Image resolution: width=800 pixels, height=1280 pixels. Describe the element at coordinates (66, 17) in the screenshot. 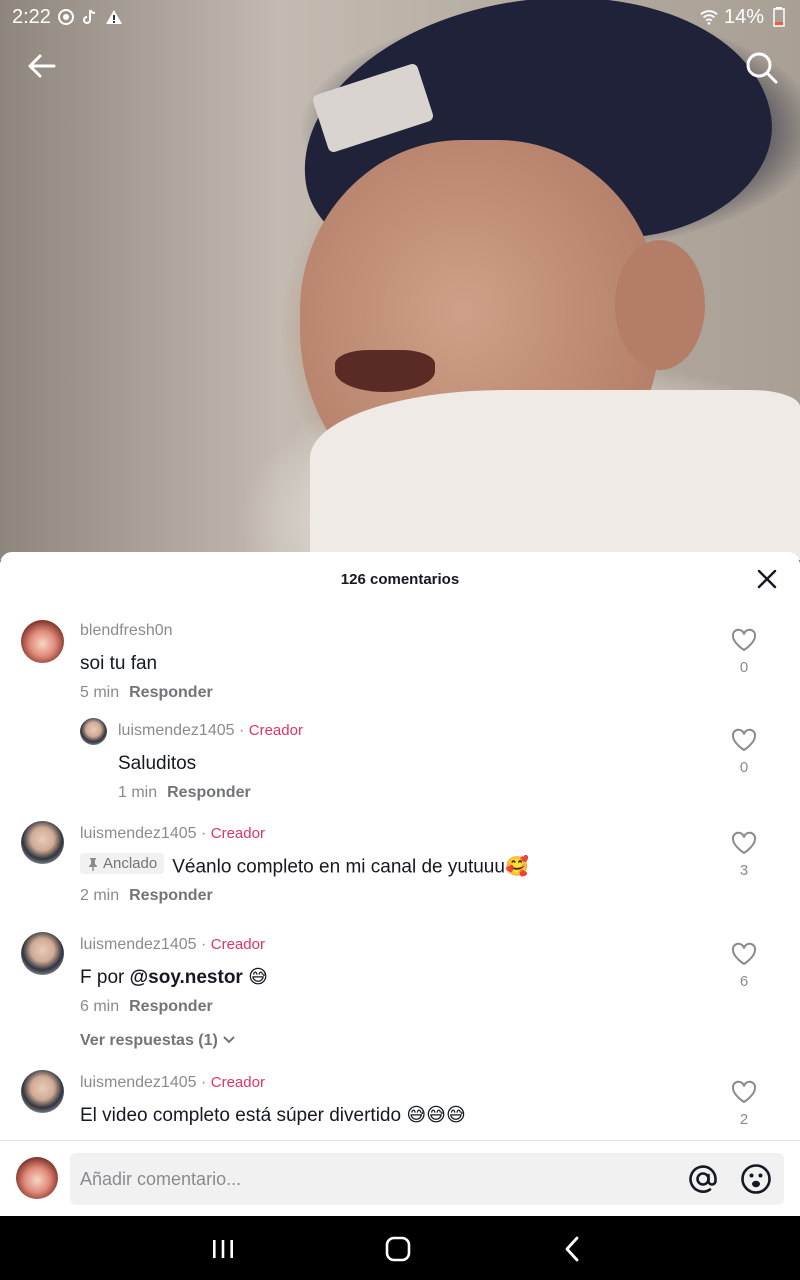

I see `target-icon` at that location.